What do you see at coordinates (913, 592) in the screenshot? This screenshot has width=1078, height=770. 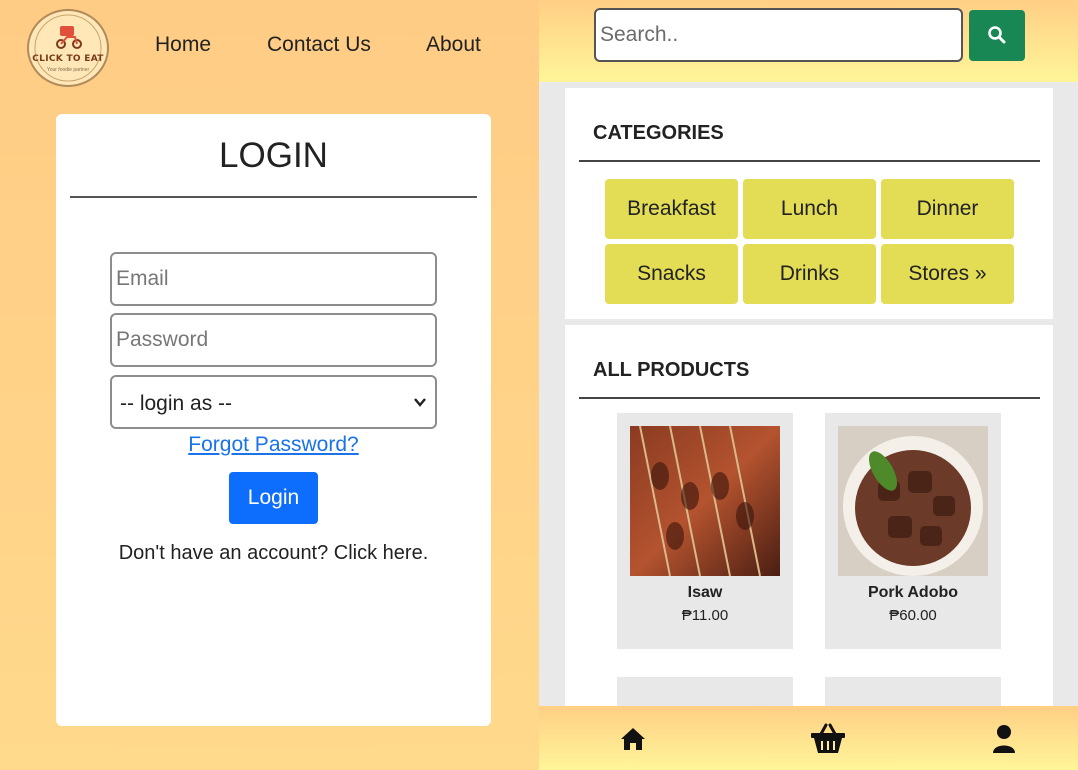 I see `product-name: Pork Adobo` at bounding box center [913, 592].